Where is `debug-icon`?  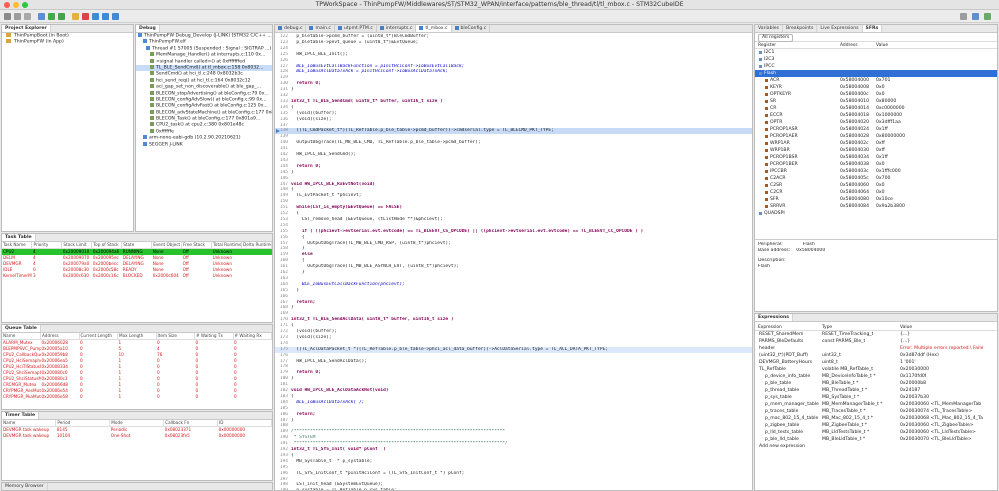 debug-icon is located at coordinates (51, 16).